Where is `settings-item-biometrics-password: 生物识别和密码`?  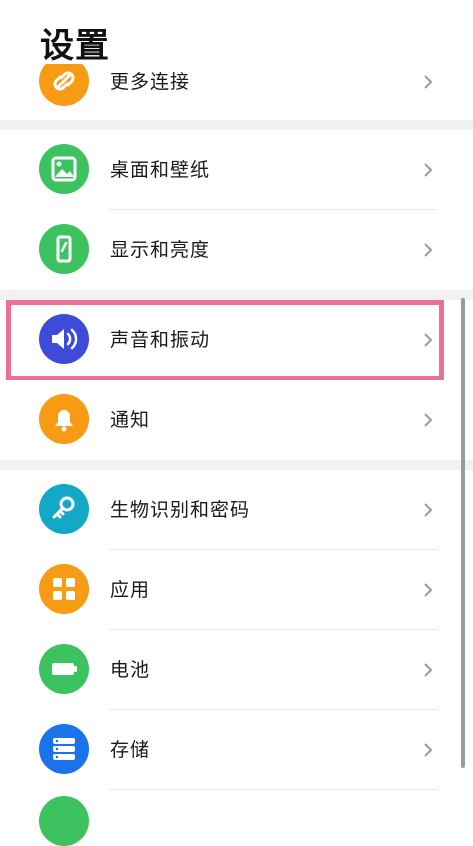 settings-item-biometrics-password: 生物识别和密码 is located at coordinates (236, 510).